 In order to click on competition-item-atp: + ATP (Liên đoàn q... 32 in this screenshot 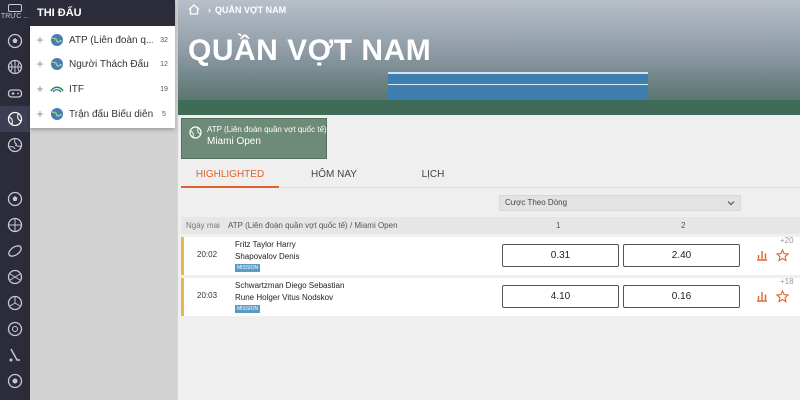, I will do `click(102, 40)`.